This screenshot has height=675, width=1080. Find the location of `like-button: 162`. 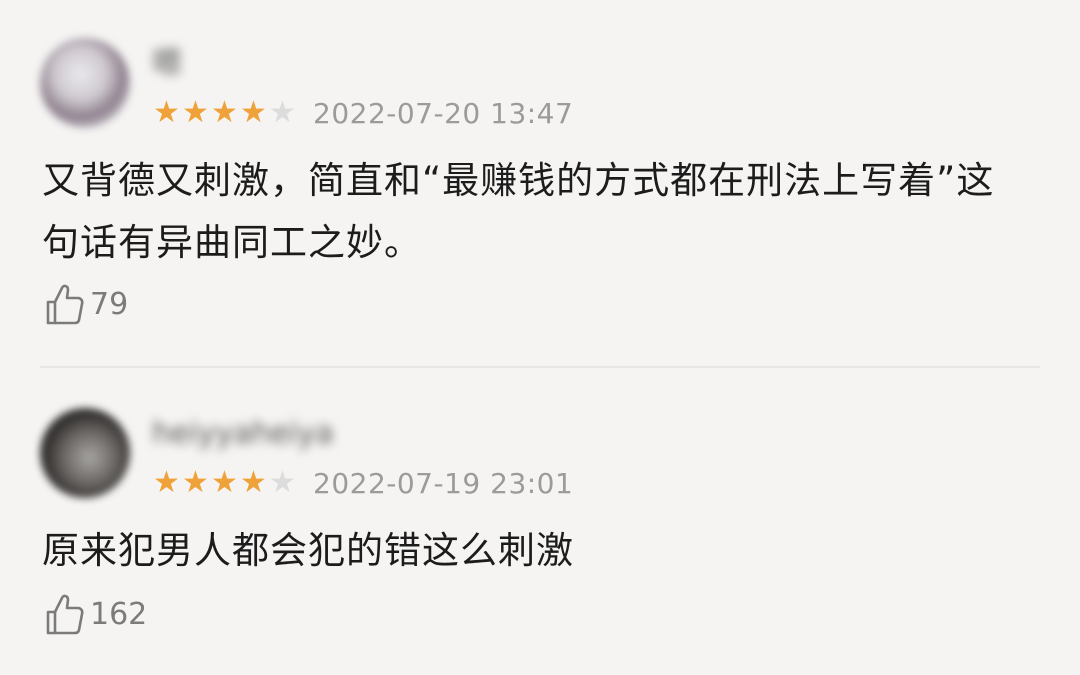

like-button: 162 is located at coordinates (95, 614).